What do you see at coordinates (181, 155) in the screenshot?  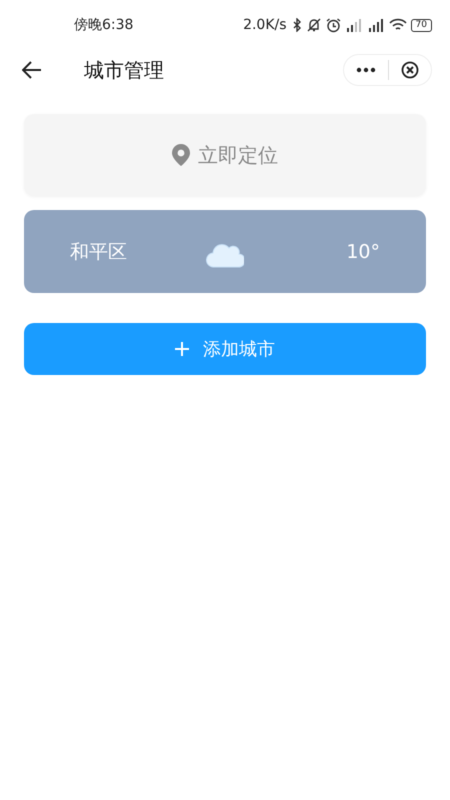 I see `location-pin-icon` at bounding box center [181, 155].